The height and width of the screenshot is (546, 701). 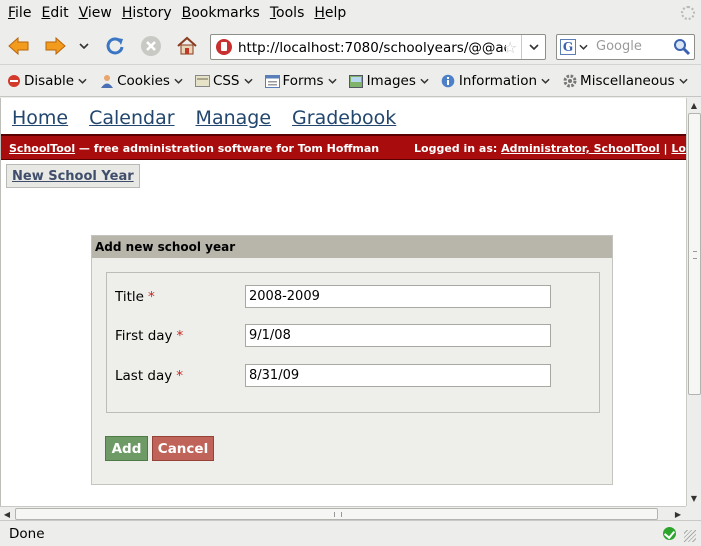 What do you see at coordinates (135, 297) in the screenshot?
I see `title-label: Title *` at bounding box center [135, 297].